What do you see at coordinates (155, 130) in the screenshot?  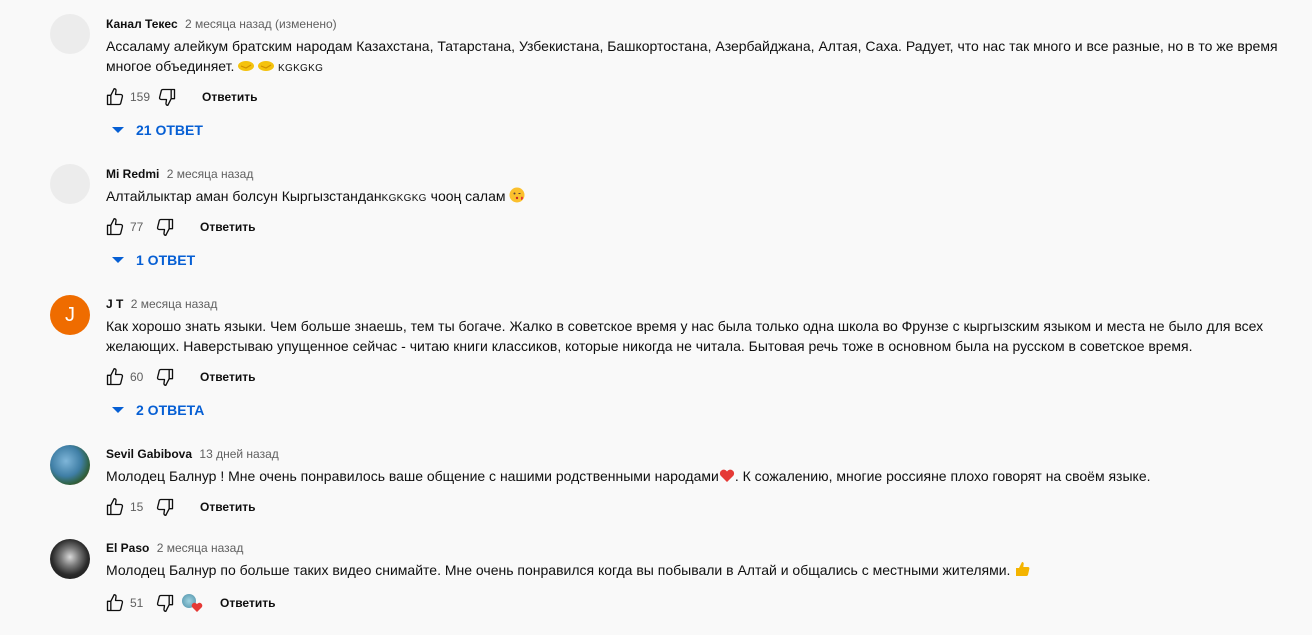 I see `view-replies-button: 21 ОТВЕТ` at bounding box center [155, 130].